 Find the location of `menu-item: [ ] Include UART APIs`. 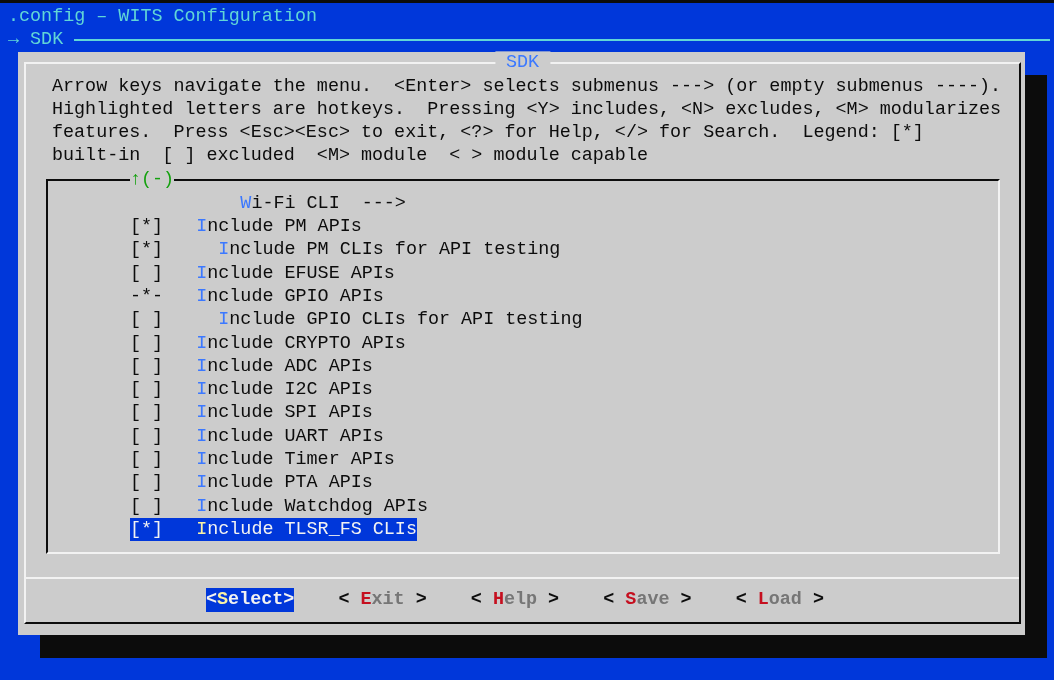

menu-item: [ ] Include UART APIs is located at coordinates (257, 436).